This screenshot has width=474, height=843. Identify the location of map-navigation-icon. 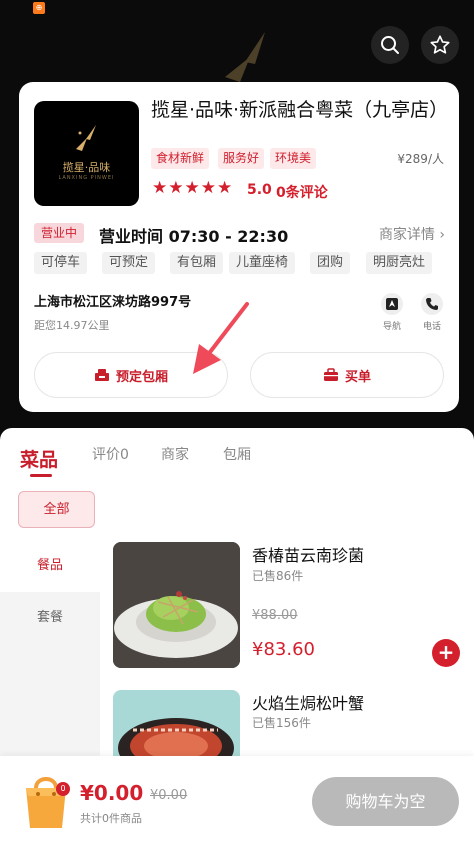
(392, 304).